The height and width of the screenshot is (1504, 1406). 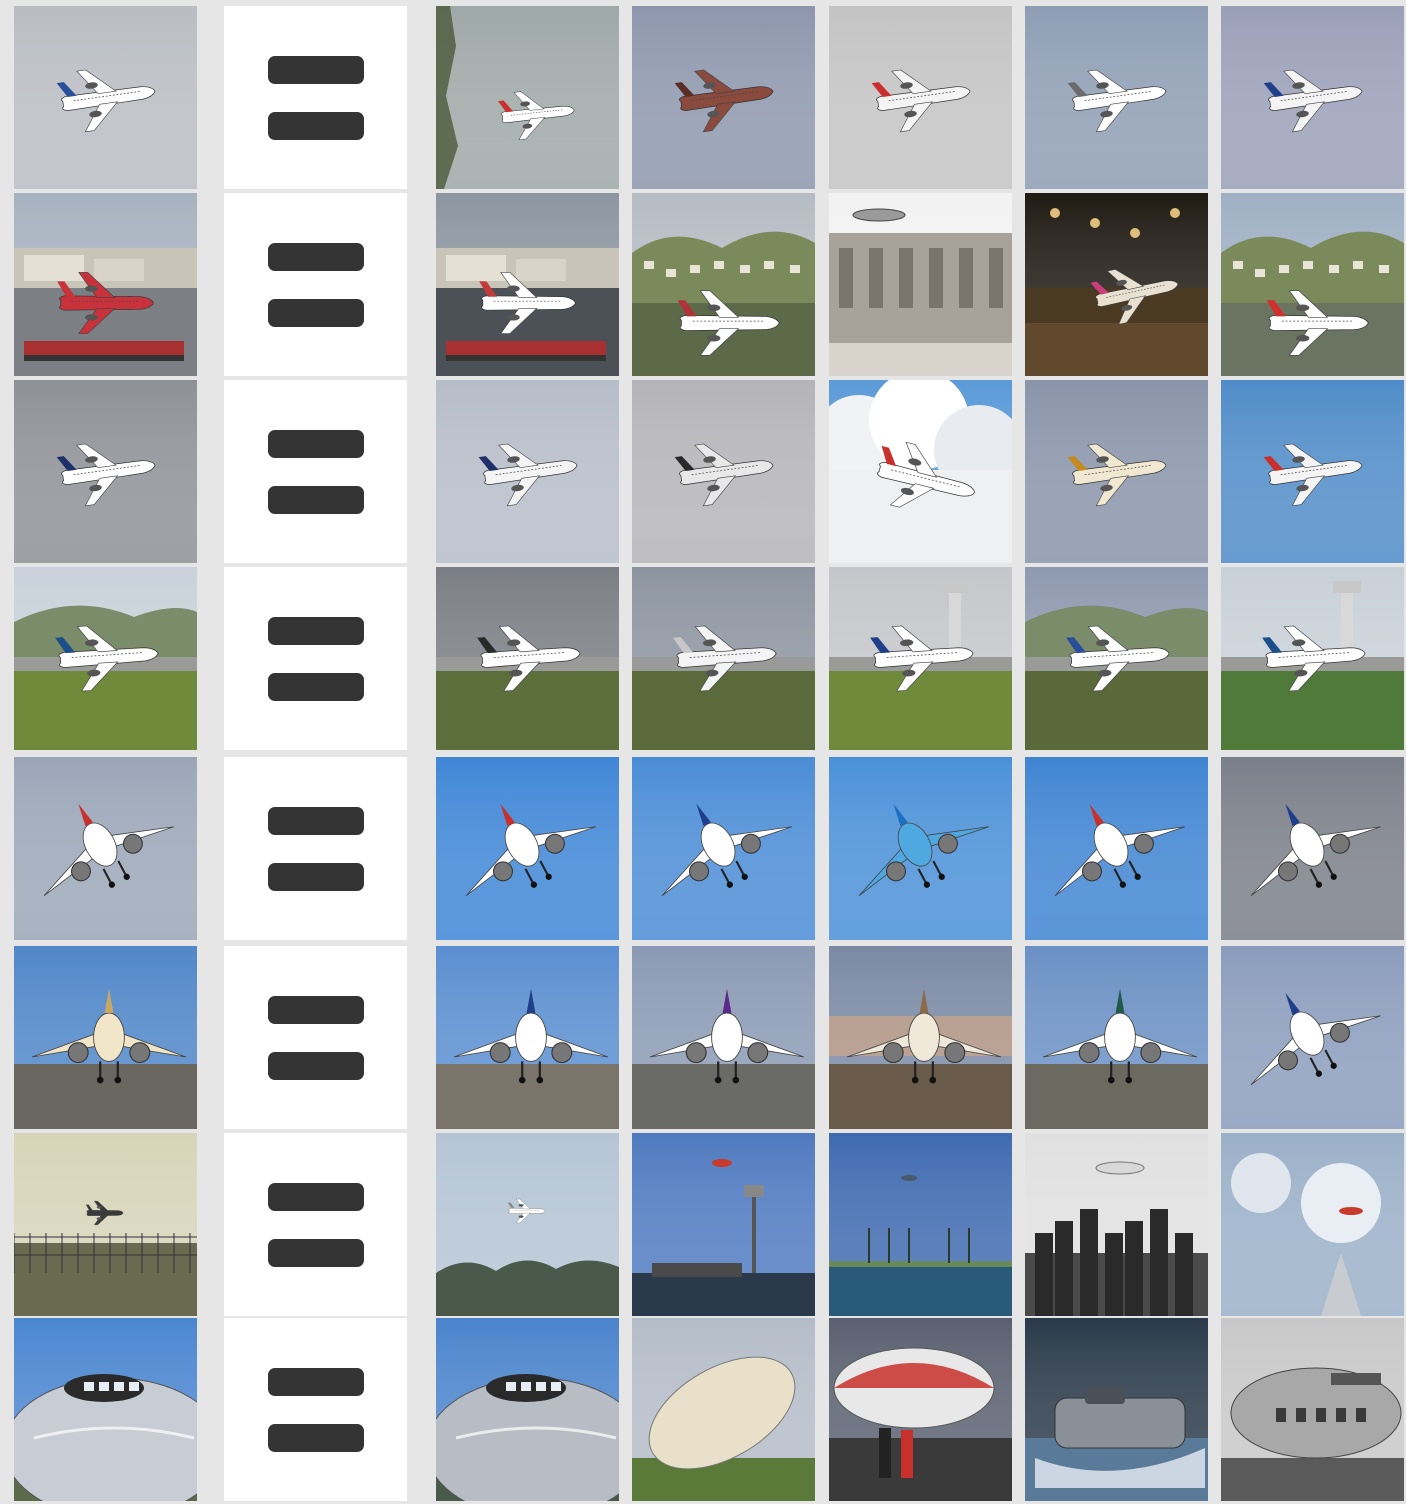 I want to click on row-4-planes-on-runway, so click(x=703, y=658).